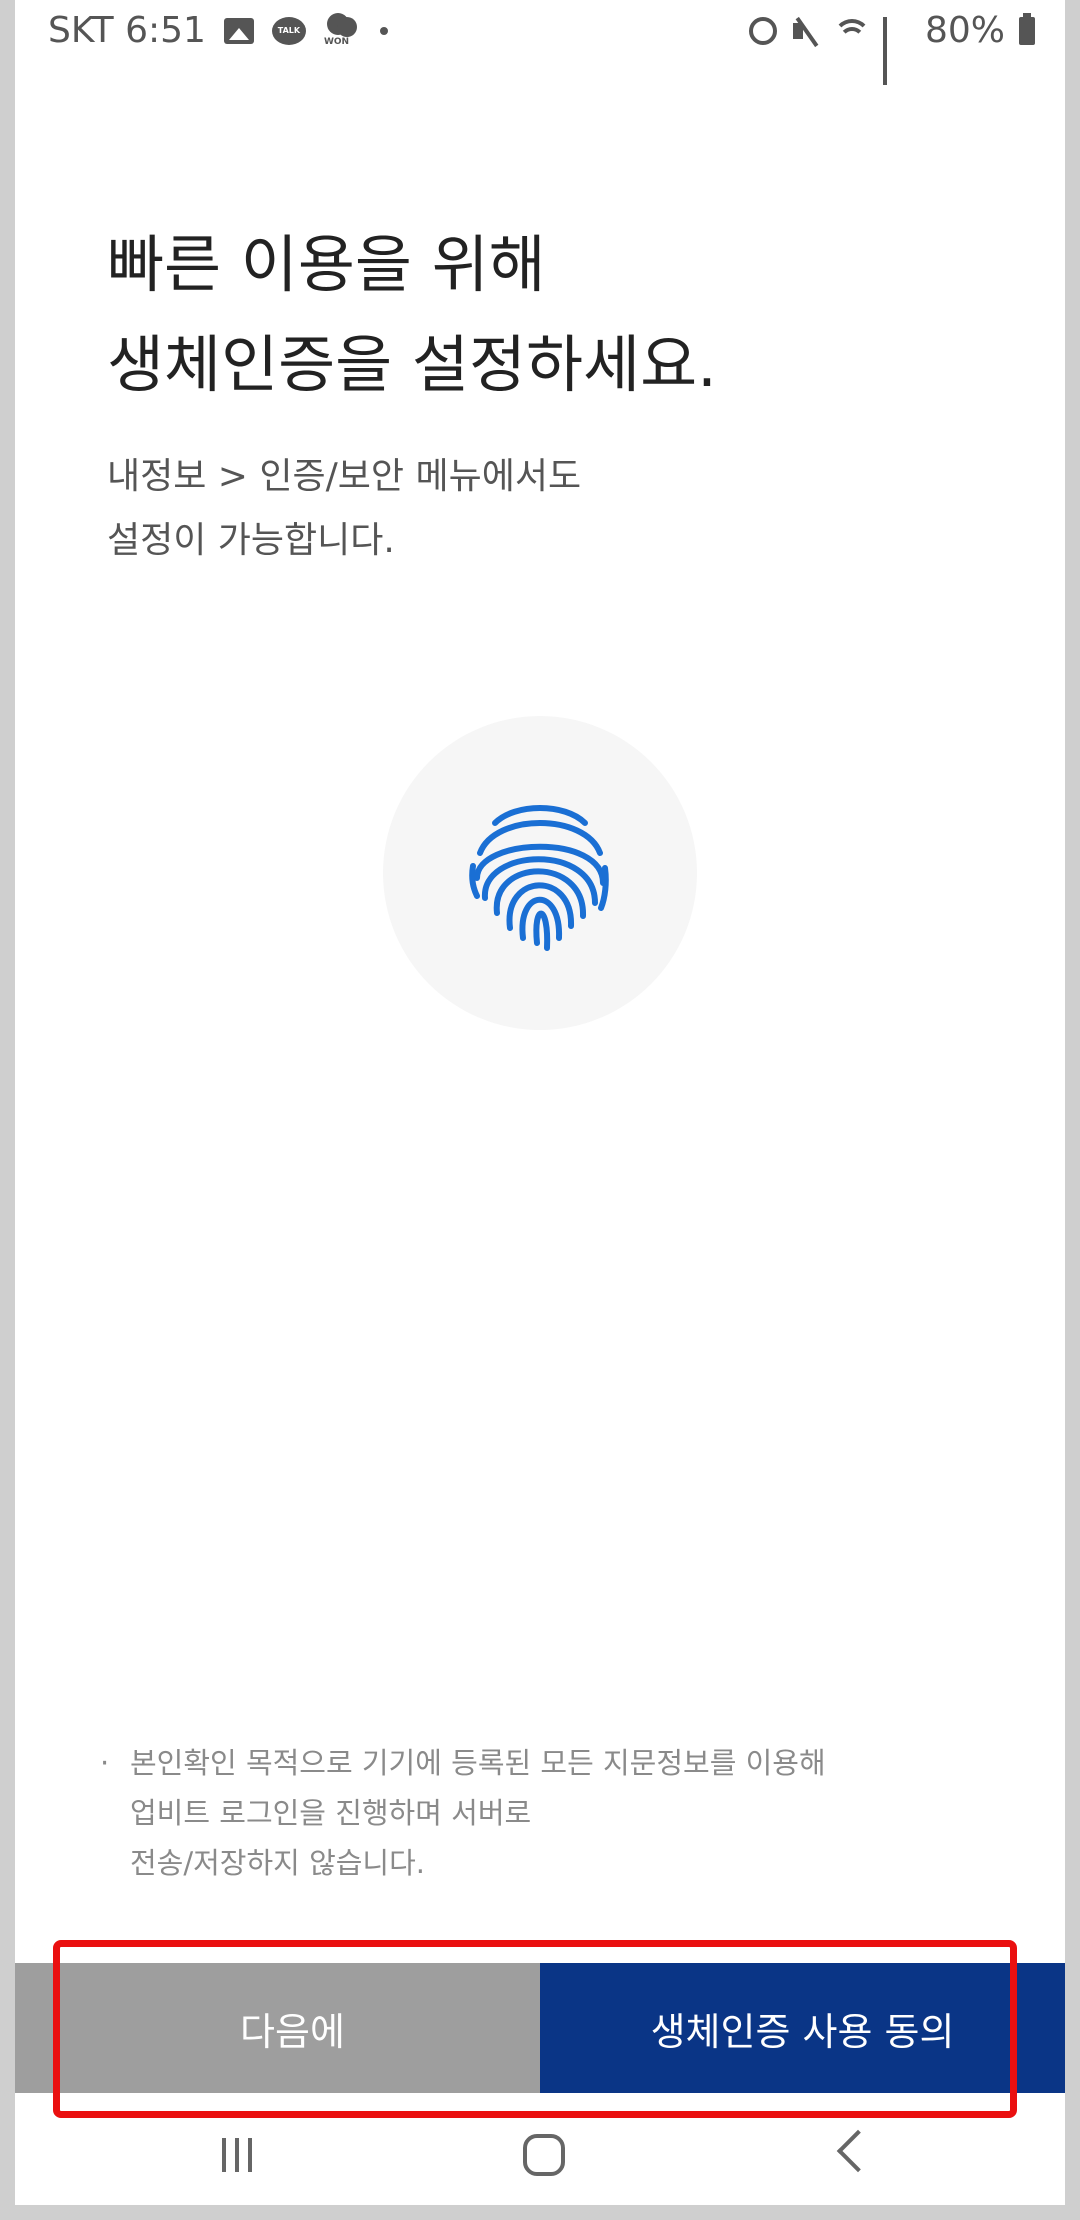 The image size is (1080, 2220). What do you see at coordinates (540, 42) in the screenshot?
I see `status-bar: SKT 6:51 TALK WON 80%` at bounding box center [540, 42].